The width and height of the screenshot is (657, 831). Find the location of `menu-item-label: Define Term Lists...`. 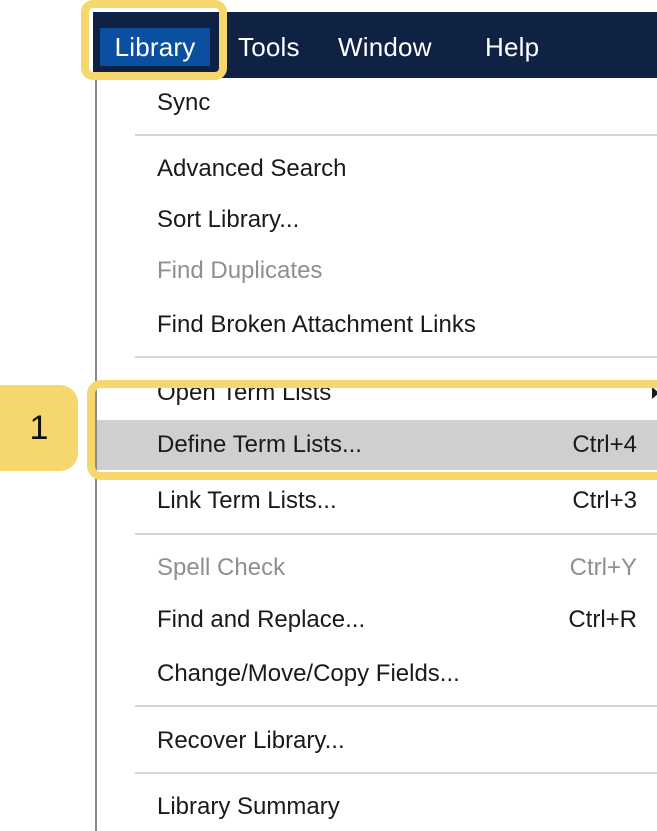

menu-item-label: Define Term Lists... is located at coordinates (259, 444).